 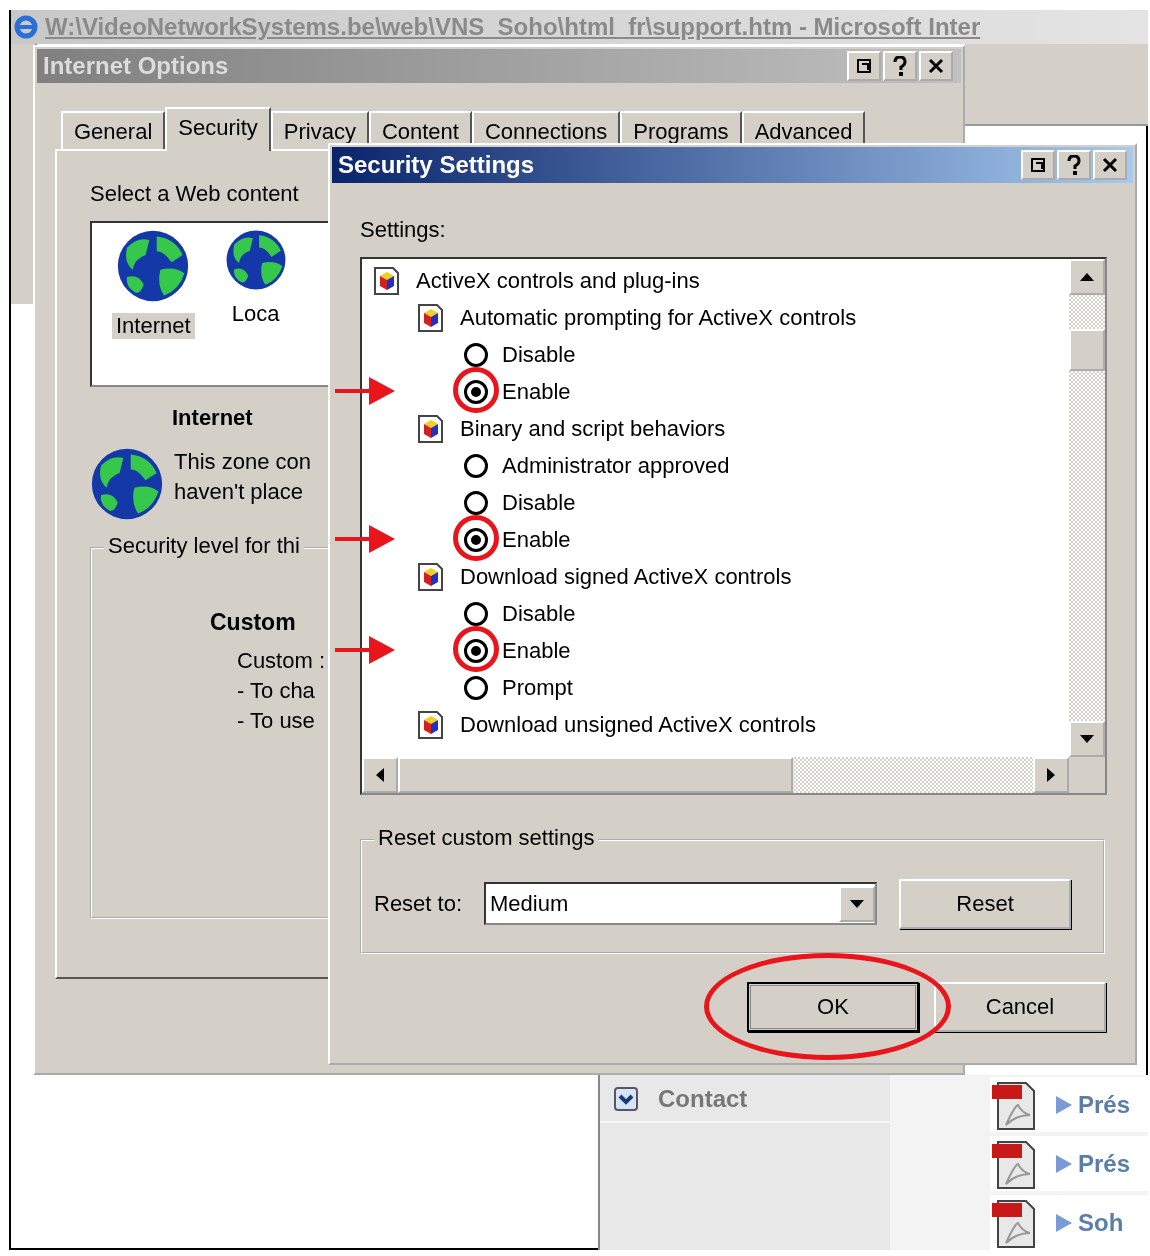 What do you see at coordinates (212, 417) in the screenshot?
I see `zone-name: Internet` at bounding box center [212, 417].